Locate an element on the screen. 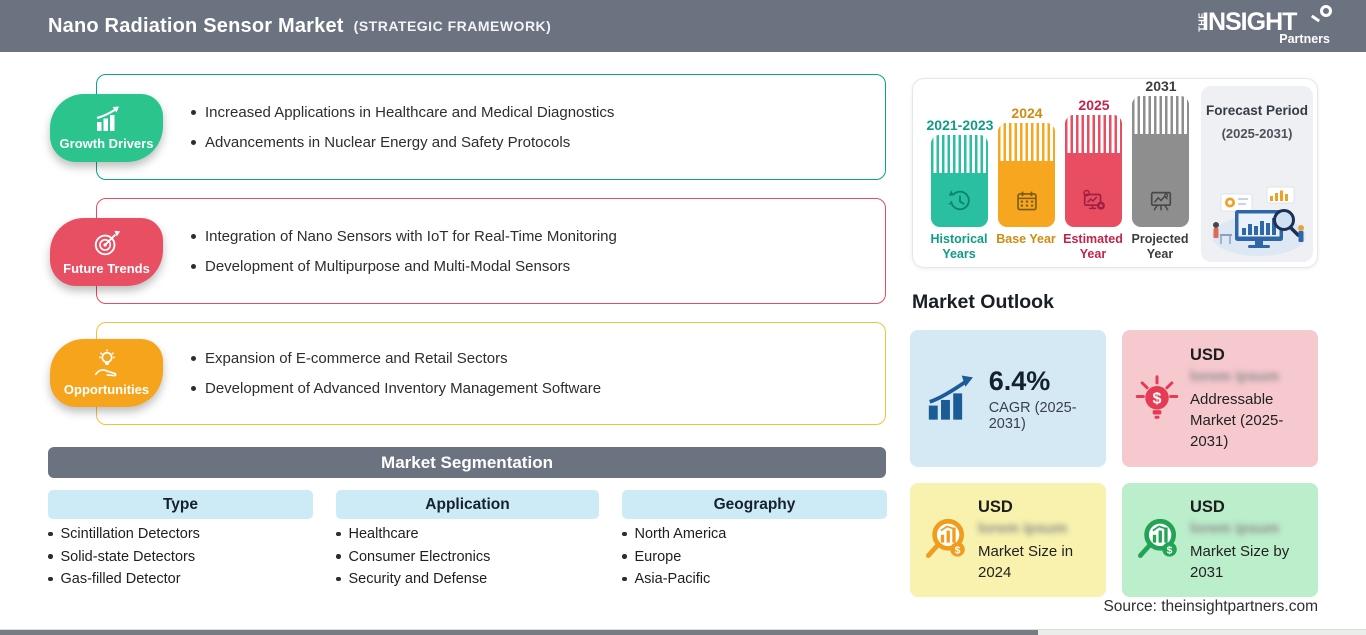  page-subtitle: (STRATEGIC FRAMEWORK) is located at coordinates (452, 26).